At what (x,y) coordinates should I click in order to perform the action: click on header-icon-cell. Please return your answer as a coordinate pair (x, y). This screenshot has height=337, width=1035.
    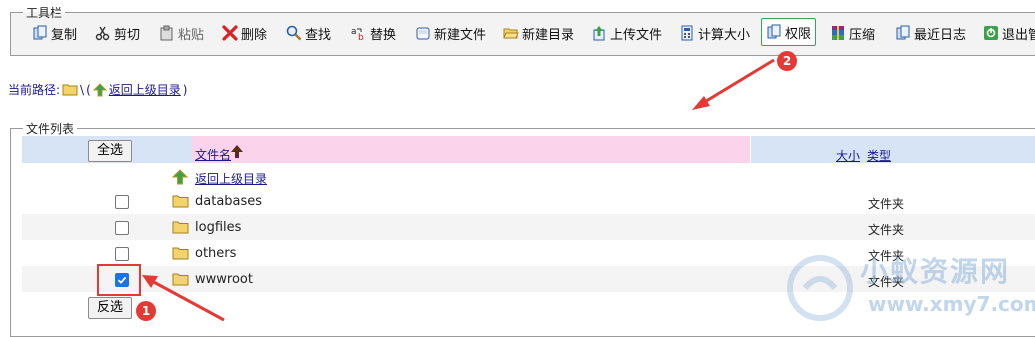
    Looking at the image, I should click on (164, 149).